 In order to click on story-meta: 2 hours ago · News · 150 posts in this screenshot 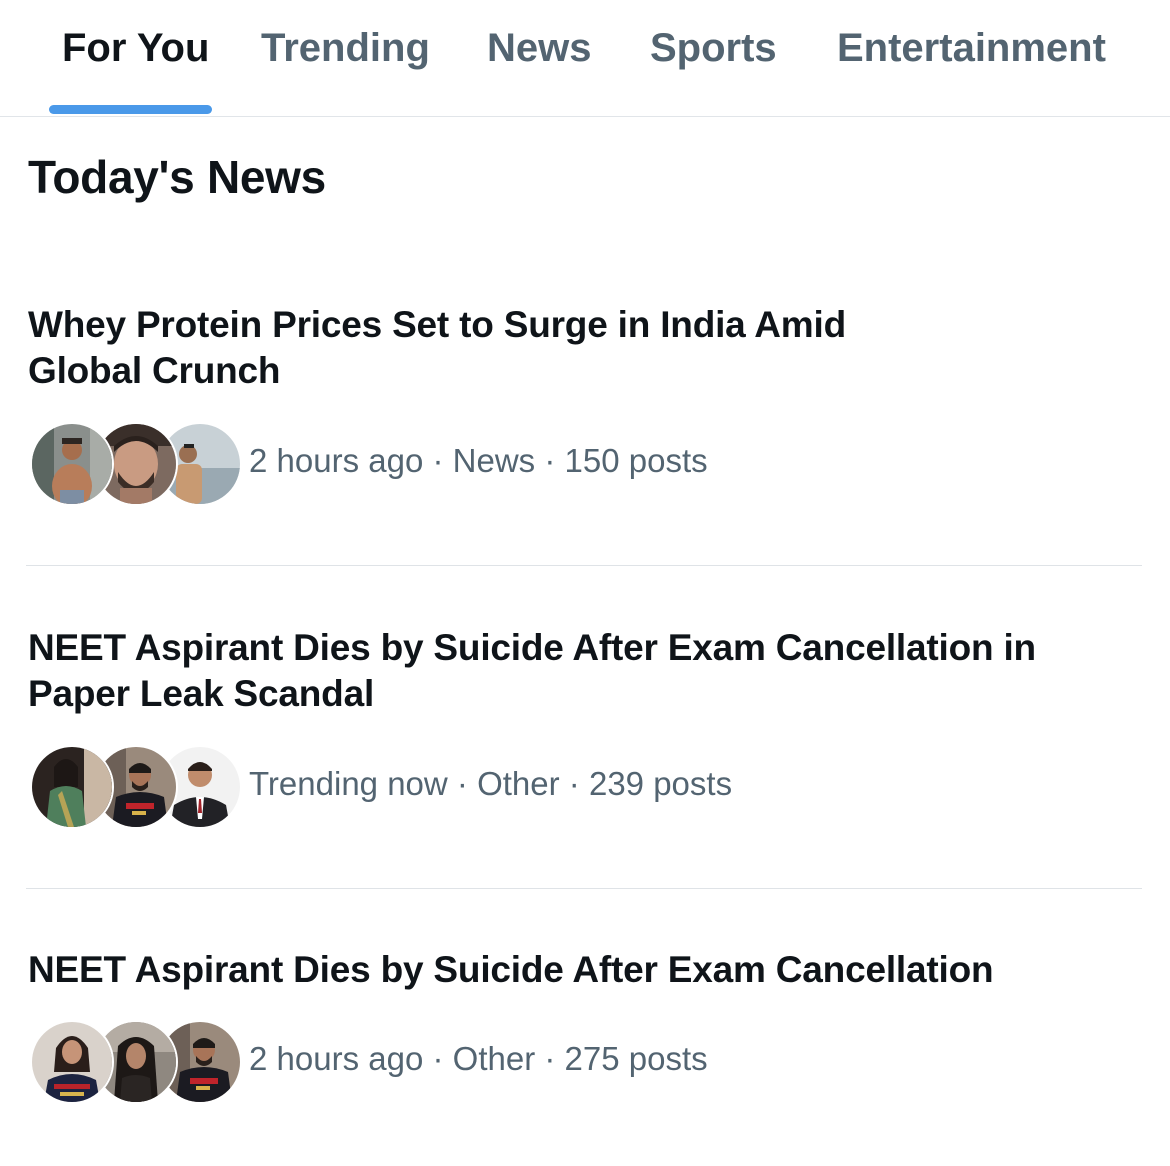, I will do `click(478, 461)`.